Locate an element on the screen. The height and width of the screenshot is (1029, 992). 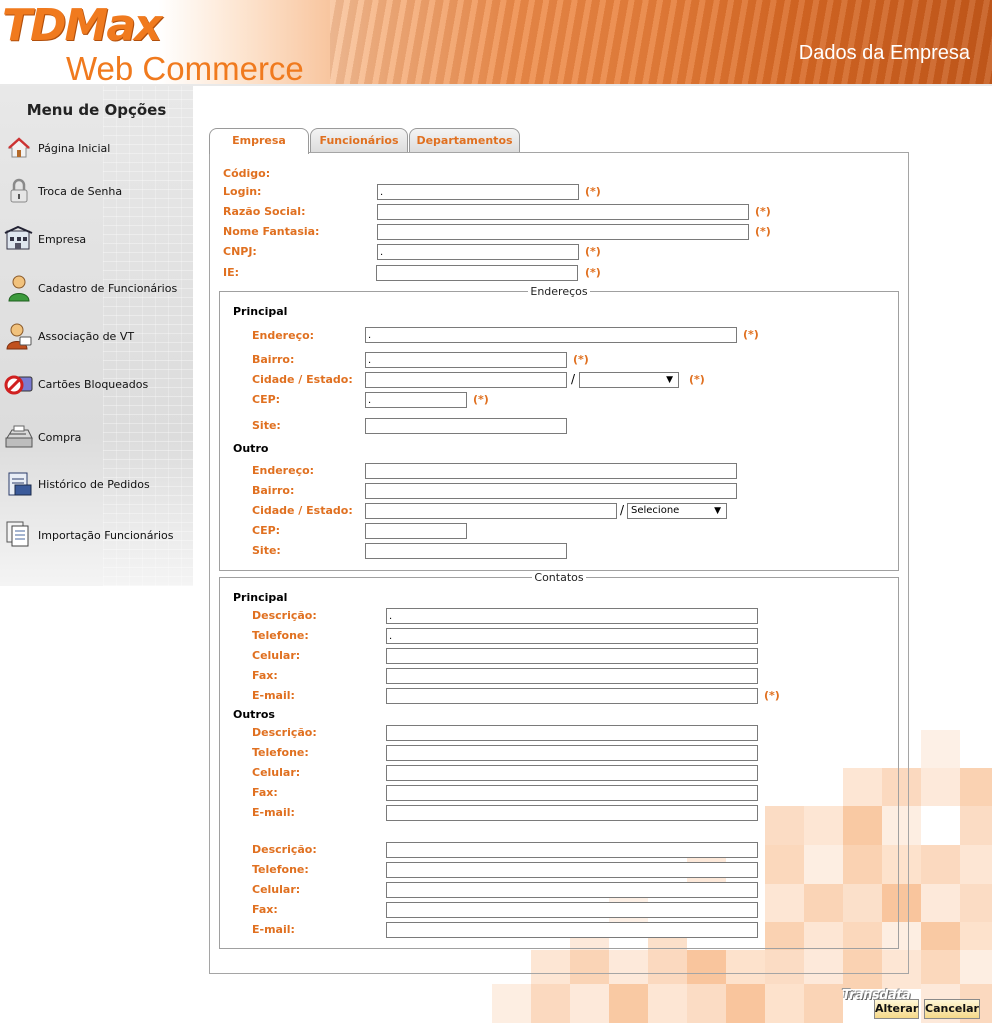
contact-extra-fax-label: Fax: is located at coordinates (265, 909).